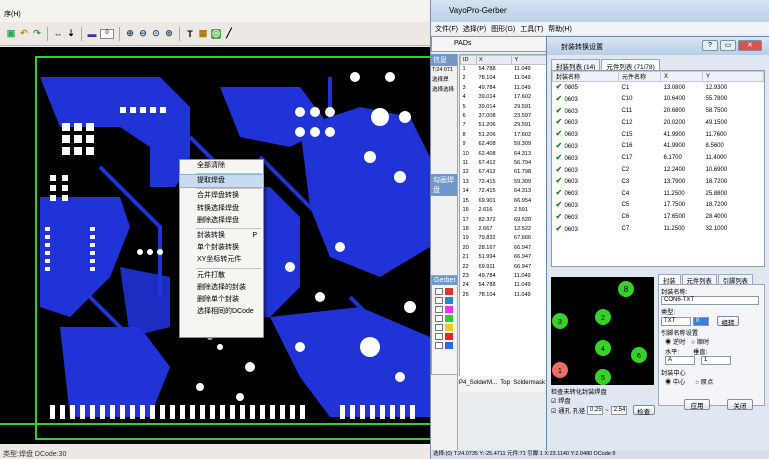 The image size is (769, 459). What do you see at coordinates (504, 229) in the screenshot?
I see `table-row: 18 2.667 12.522` at bounding box center [504, 229].